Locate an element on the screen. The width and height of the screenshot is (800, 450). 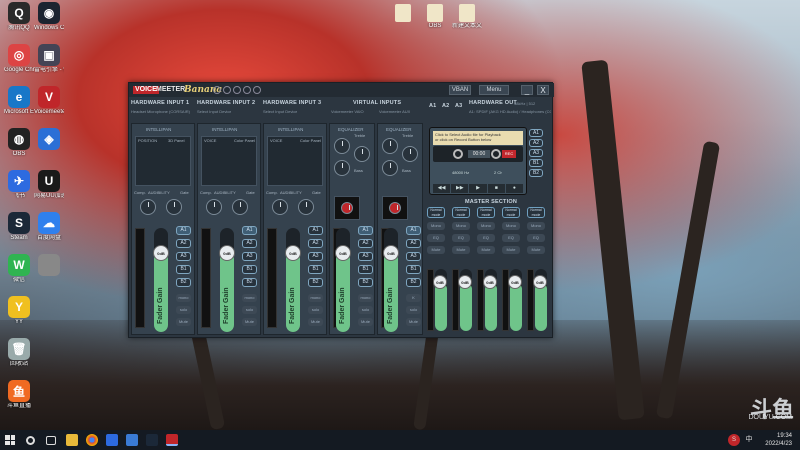
app-icon is located at coordinates (132, 440).